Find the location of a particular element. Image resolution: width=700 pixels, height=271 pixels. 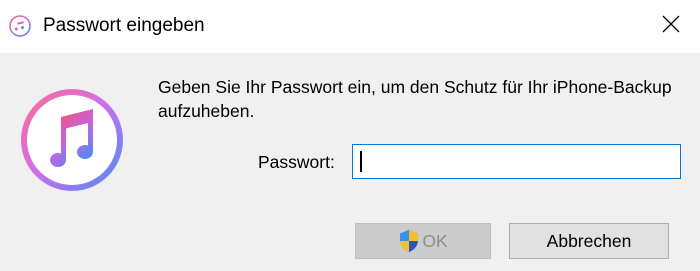

ok-button: OK is located at coordinates (423, 241).